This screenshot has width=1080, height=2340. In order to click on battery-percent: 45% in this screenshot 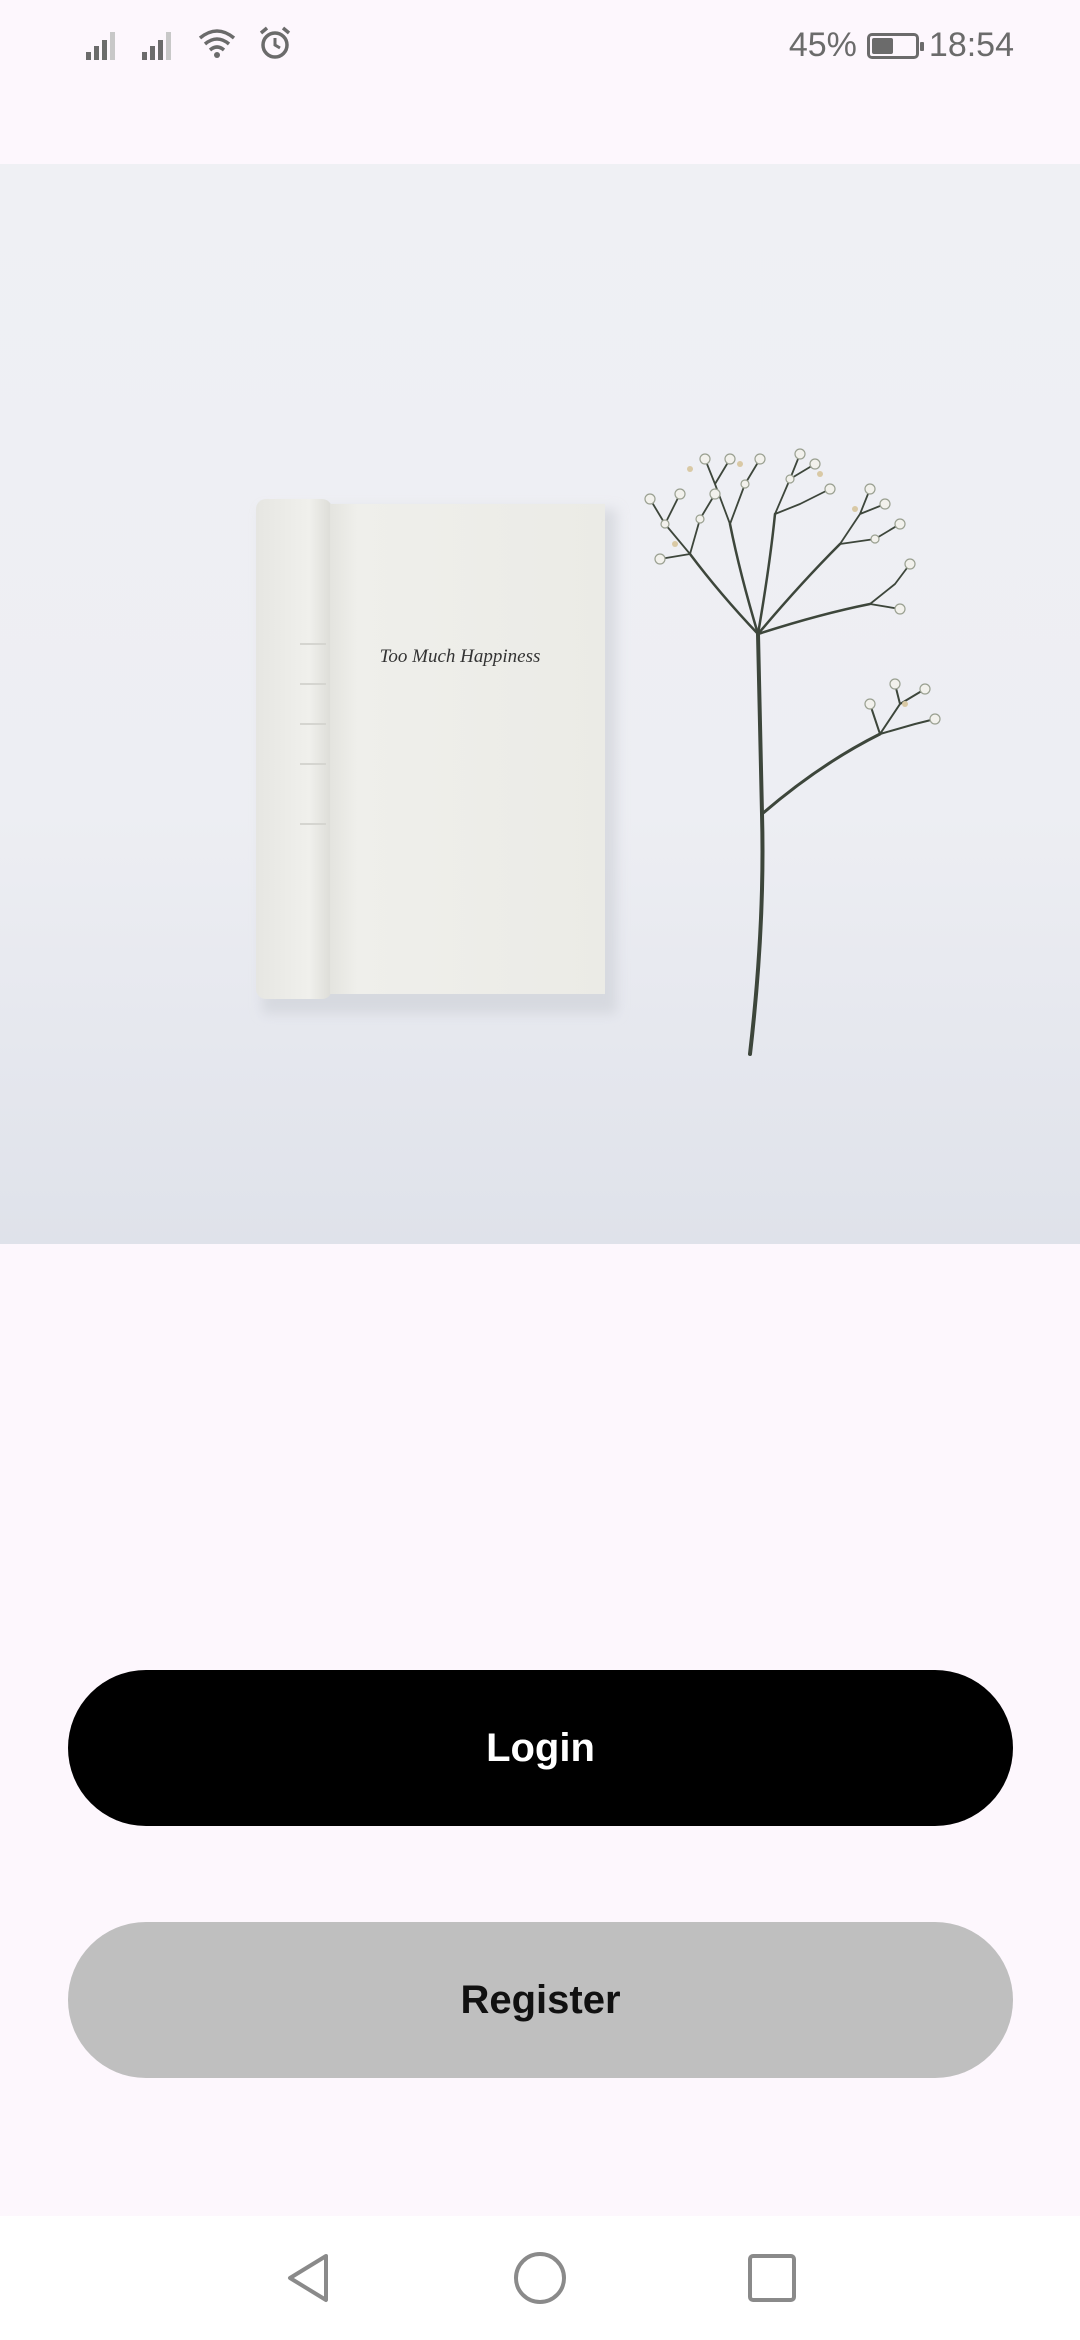, I will do `click(822, 45)`.